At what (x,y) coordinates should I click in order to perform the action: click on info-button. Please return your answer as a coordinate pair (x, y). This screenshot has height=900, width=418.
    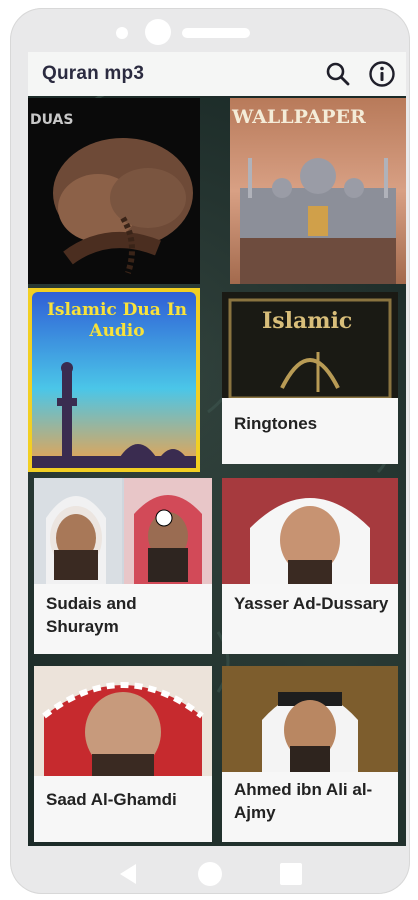
    Looking at the image, I should click on (382, 74).